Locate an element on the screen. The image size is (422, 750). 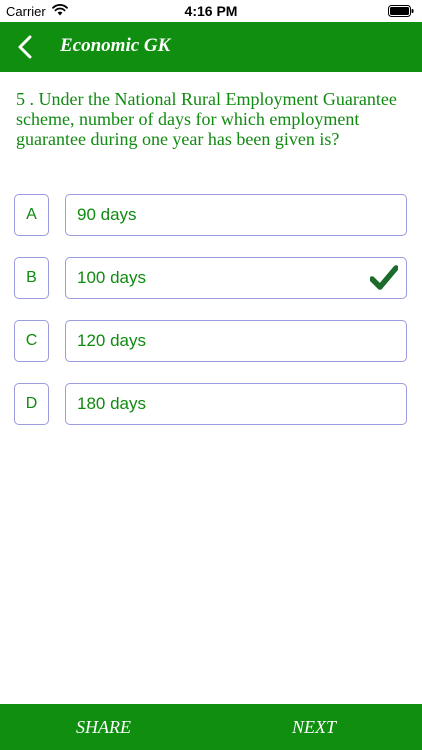
option-letter-a: A is located at coordinates (31, 215).